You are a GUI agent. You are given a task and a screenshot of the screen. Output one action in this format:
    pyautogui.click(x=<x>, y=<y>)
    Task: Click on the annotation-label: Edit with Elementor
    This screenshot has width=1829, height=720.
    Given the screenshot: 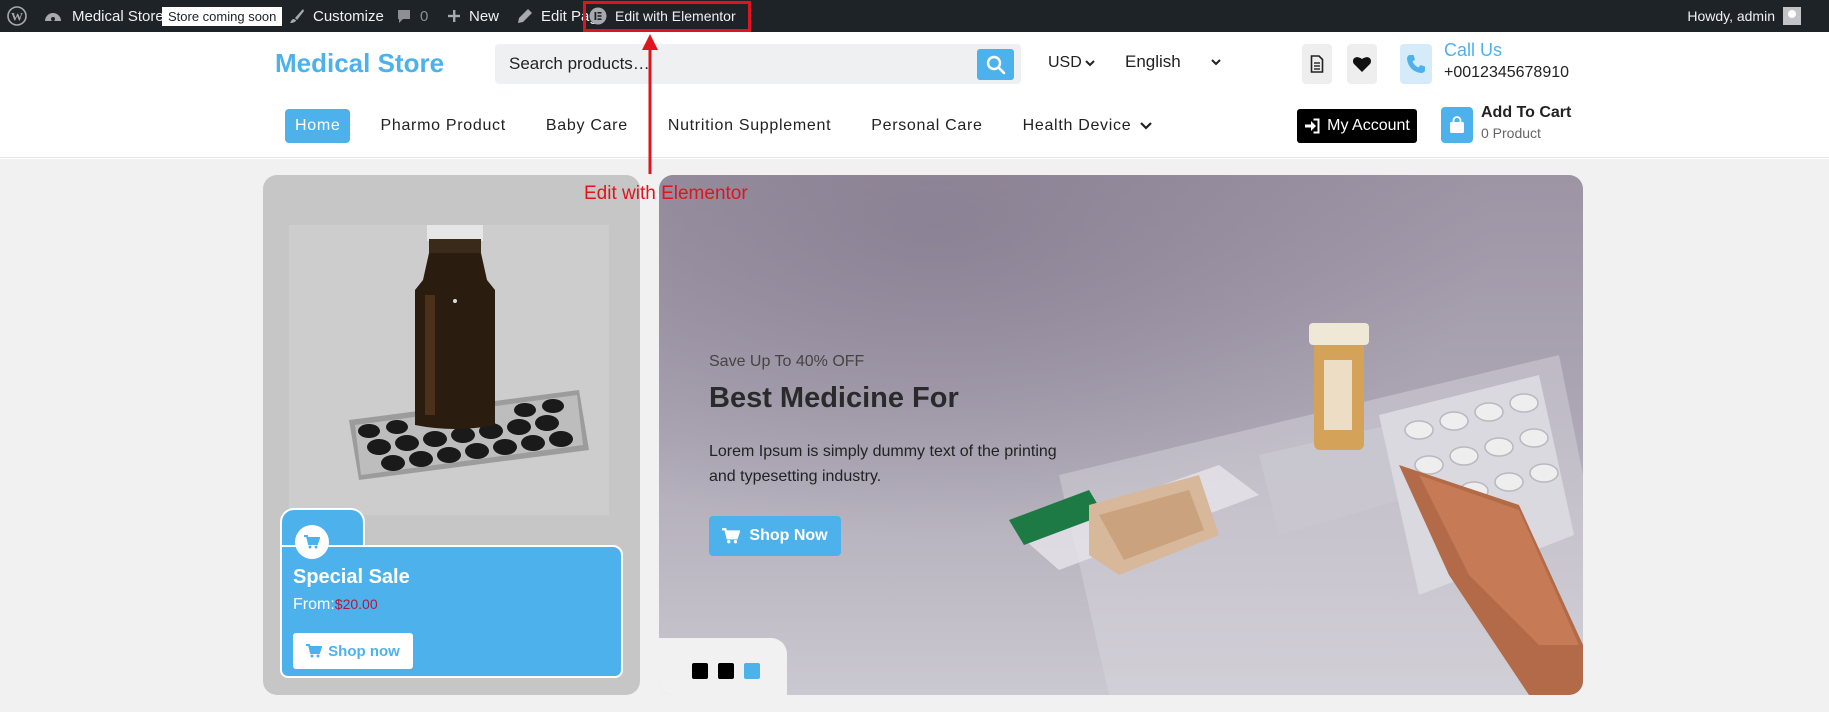 What is the action you would take?
    pyautogui.click(x=666, y=193)
    